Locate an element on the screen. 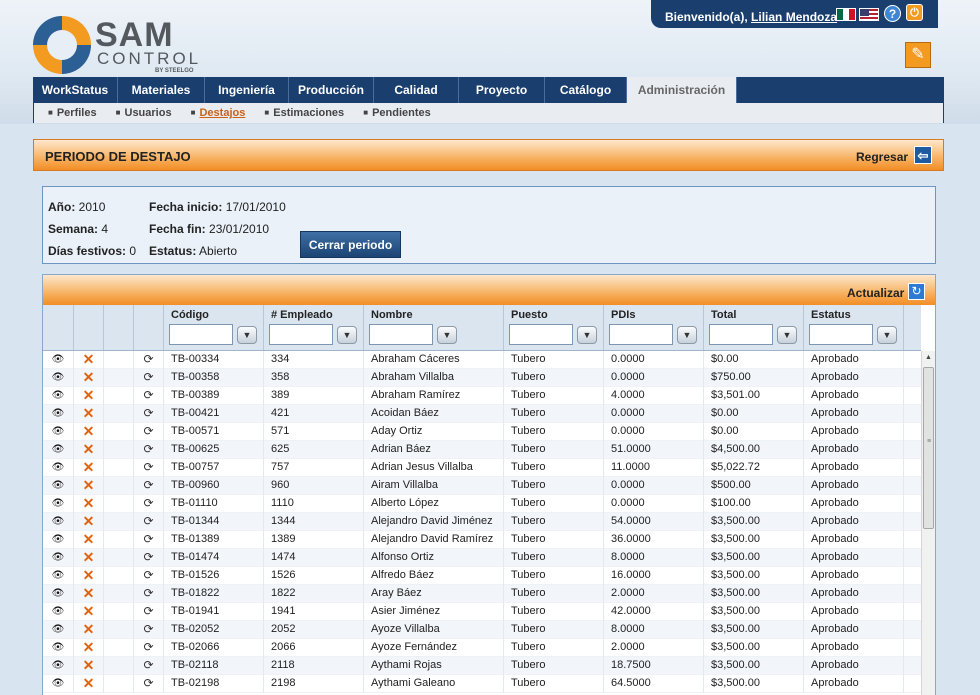 The width and height of the screenshot is (980, 695). filter-input-empleado is located at coordinates (301, 334).